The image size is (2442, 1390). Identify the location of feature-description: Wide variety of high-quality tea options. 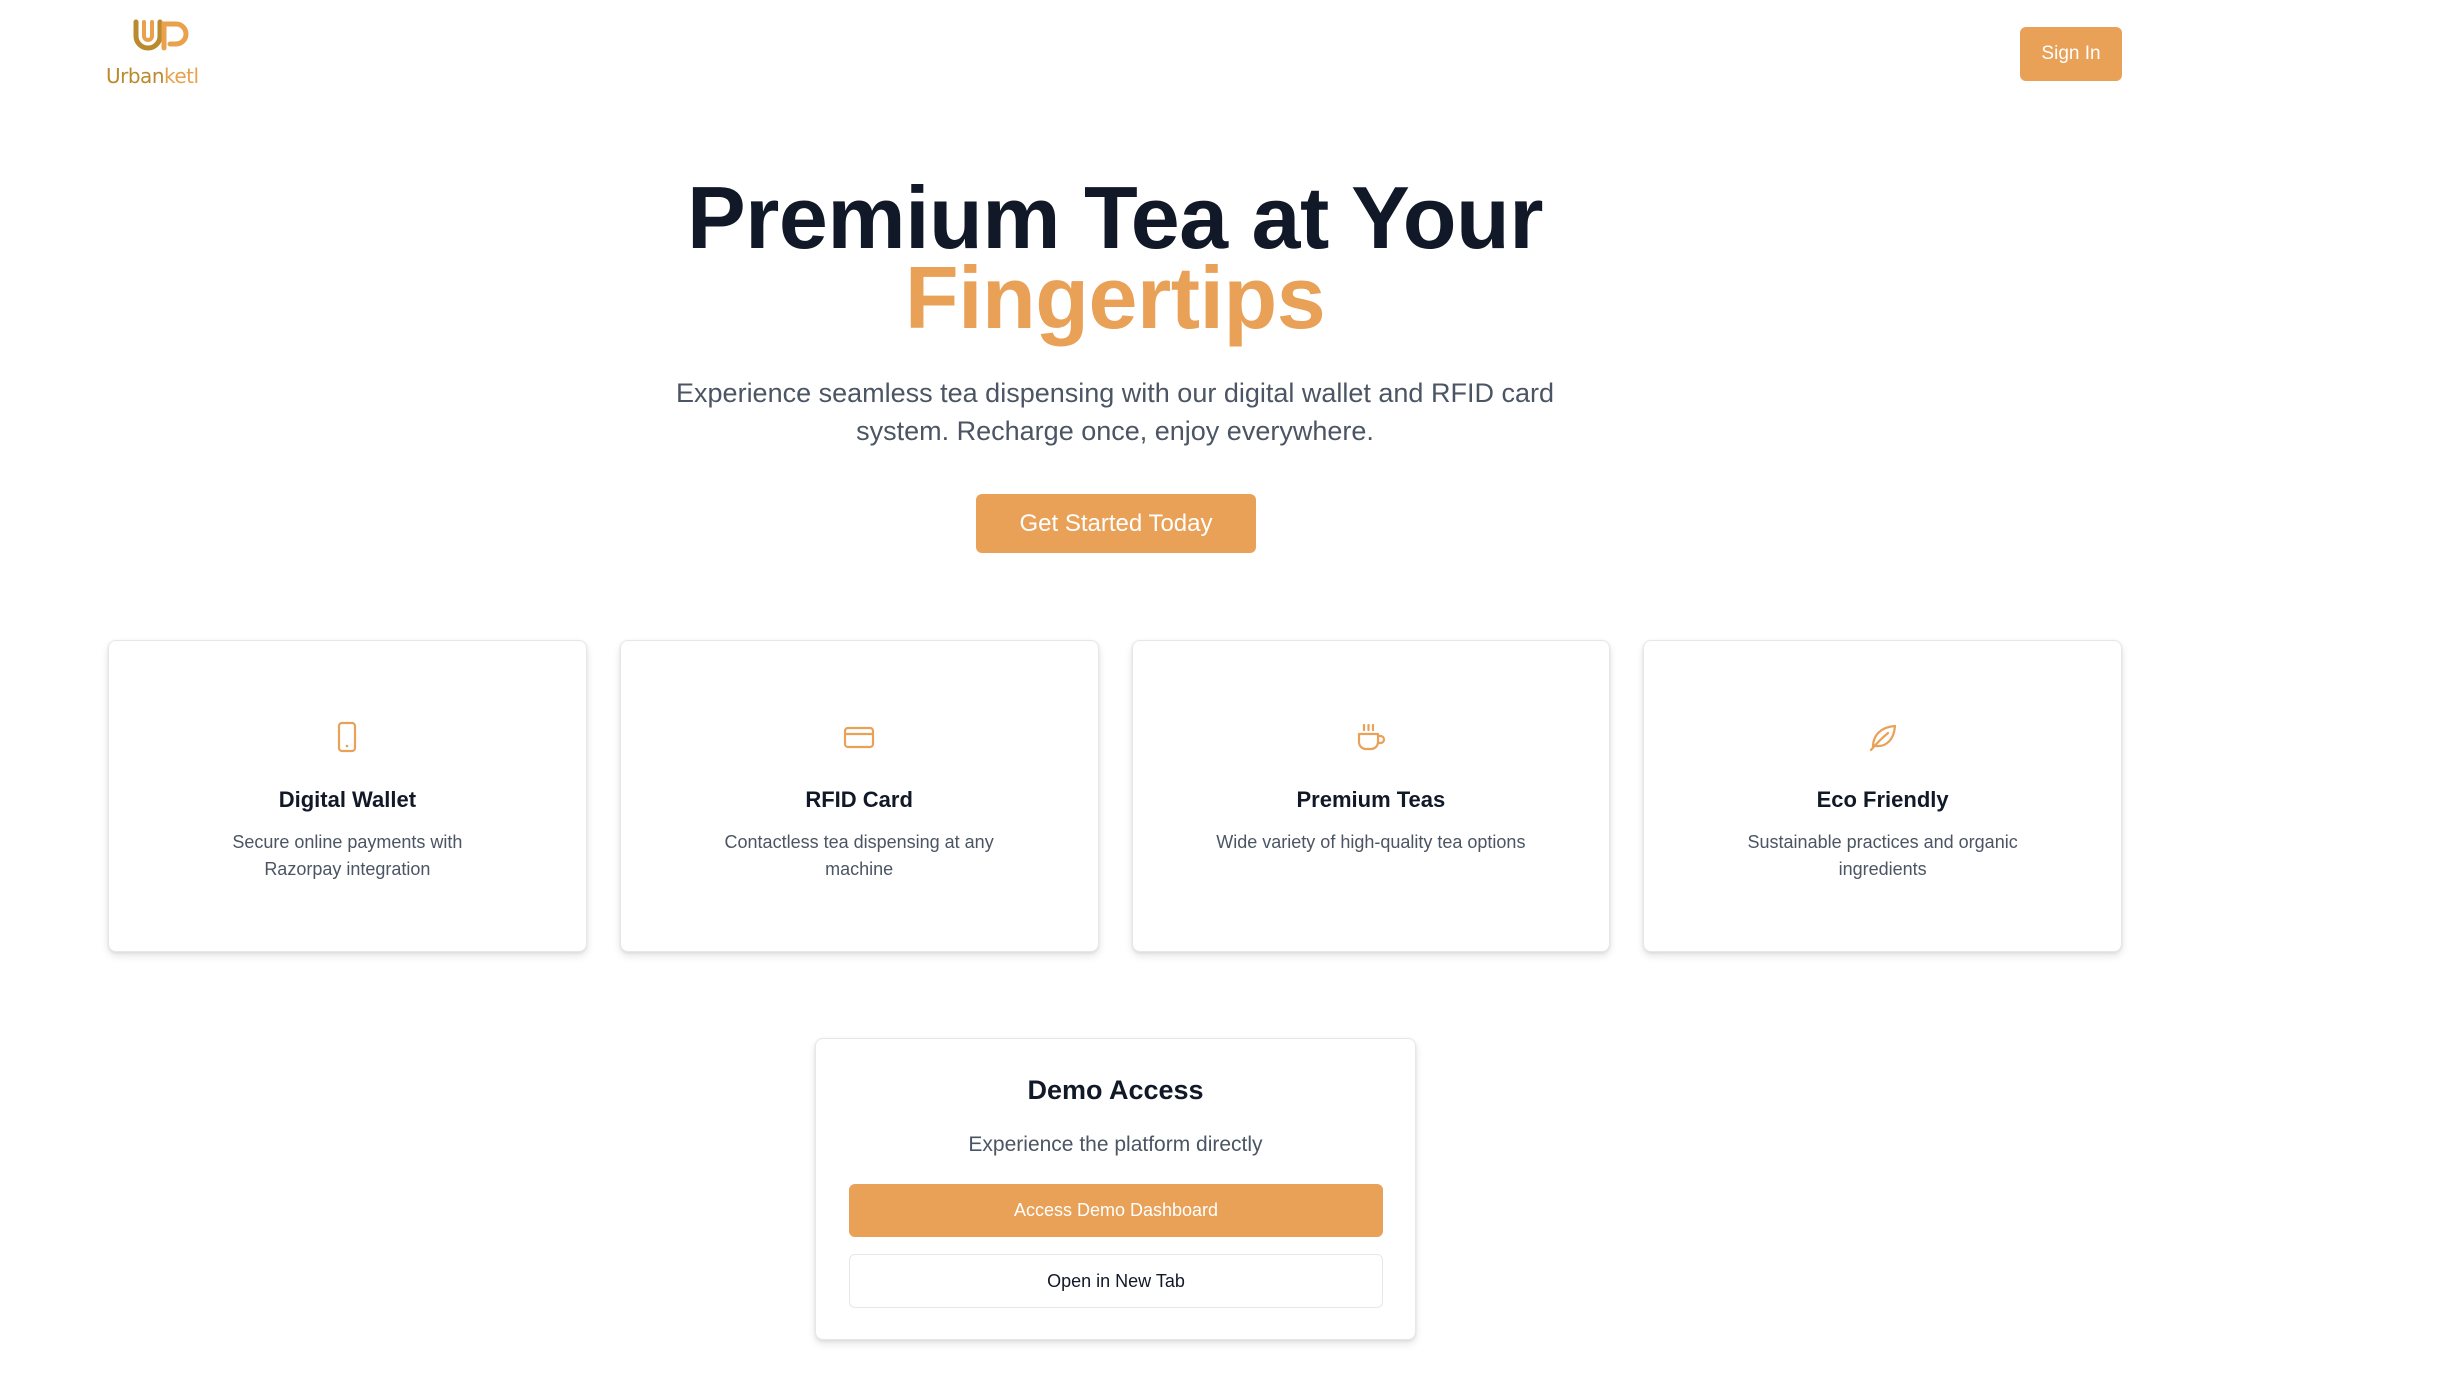
(1371, 842).